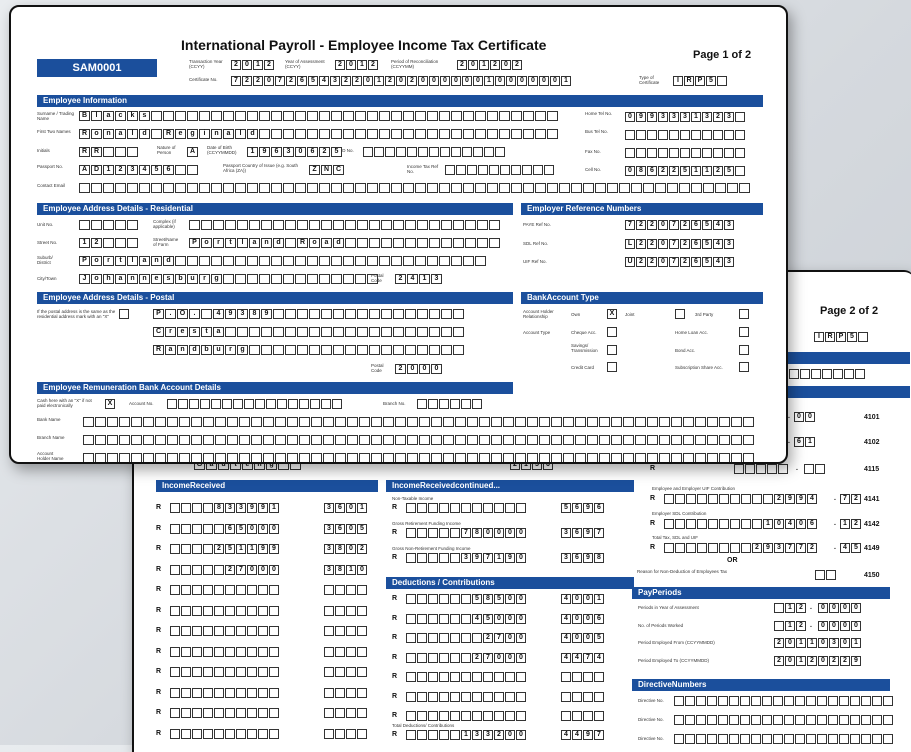 This screenshot has height=752, width=911. Describe the element at coordinates (490, 65) in the screenshot. I see `period-field: 201202` at that location.